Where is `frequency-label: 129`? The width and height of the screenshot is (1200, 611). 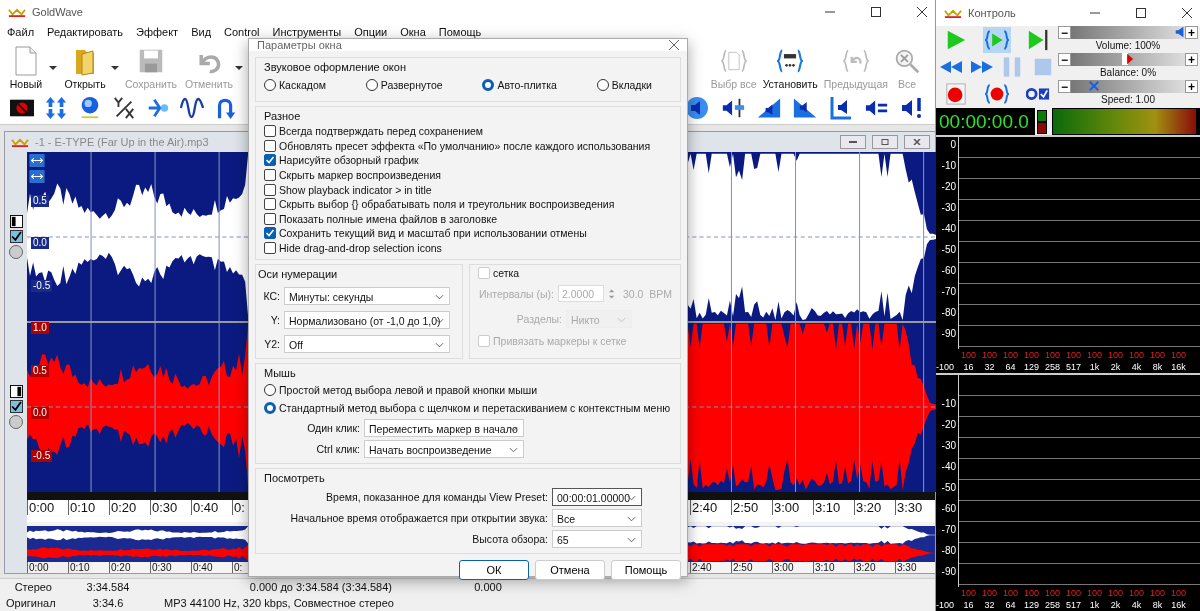 frequency-label: 129 is located at coordinates (1031, 367).